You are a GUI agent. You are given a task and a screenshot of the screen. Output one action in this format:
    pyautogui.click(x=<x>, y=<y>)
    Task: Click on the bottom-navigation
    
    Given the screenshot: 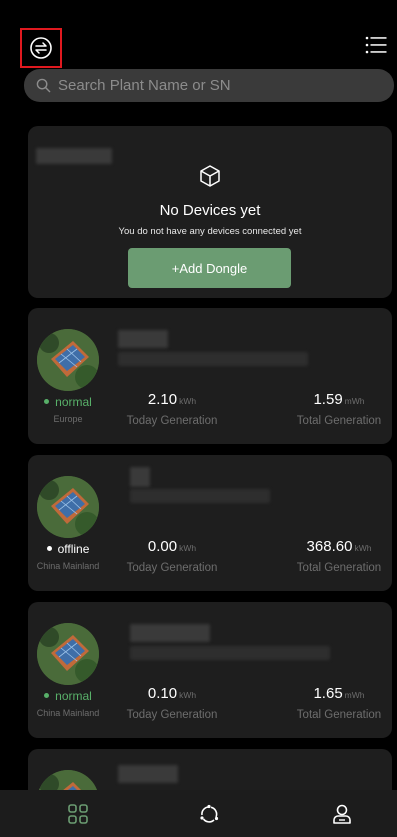 What is the action you would take?
    pyautogui.click(x=198, y=813)
    